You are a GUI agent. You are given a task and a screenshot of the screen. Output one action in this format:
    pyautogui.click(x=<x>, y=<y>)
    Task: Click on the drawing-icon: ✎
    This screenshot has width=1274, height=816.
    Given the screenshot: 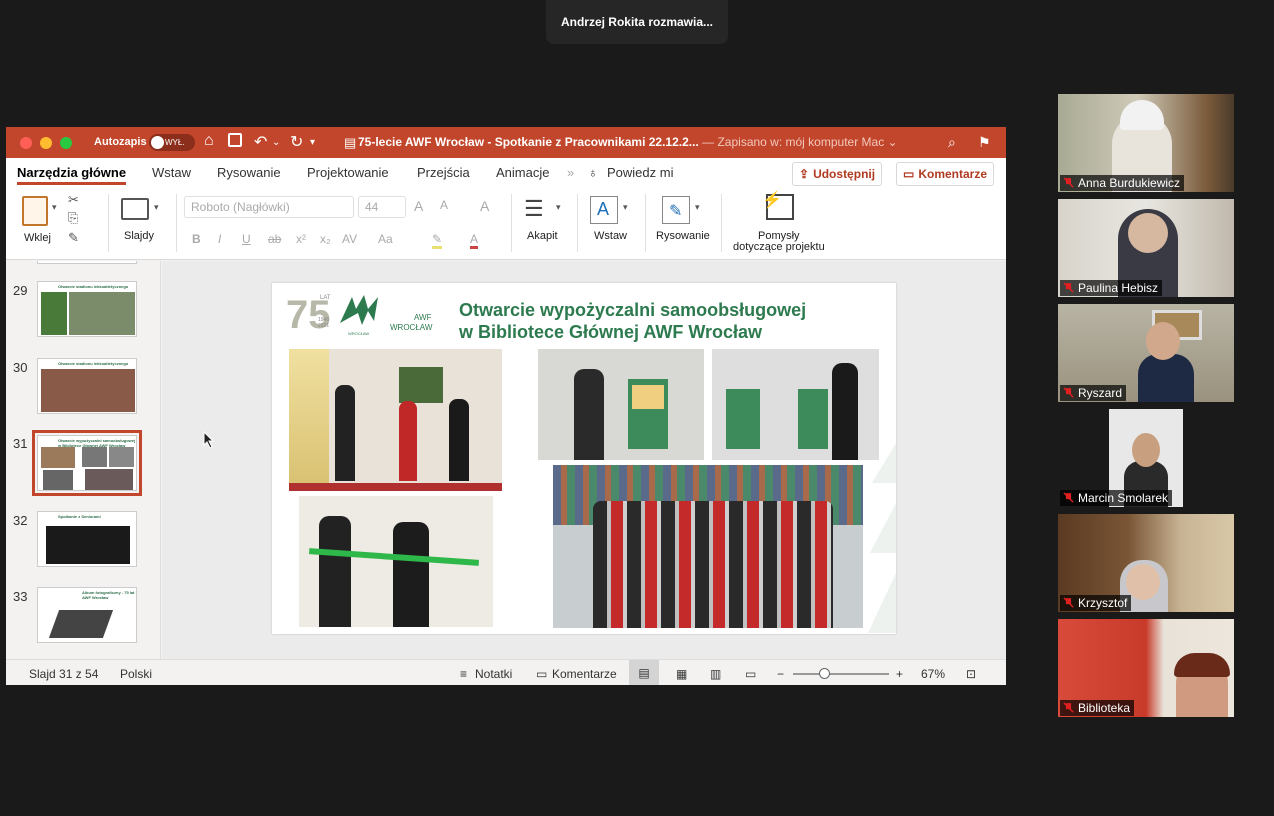 What is the action you would take?
    pyautogui.click(x=676, y=210)
    